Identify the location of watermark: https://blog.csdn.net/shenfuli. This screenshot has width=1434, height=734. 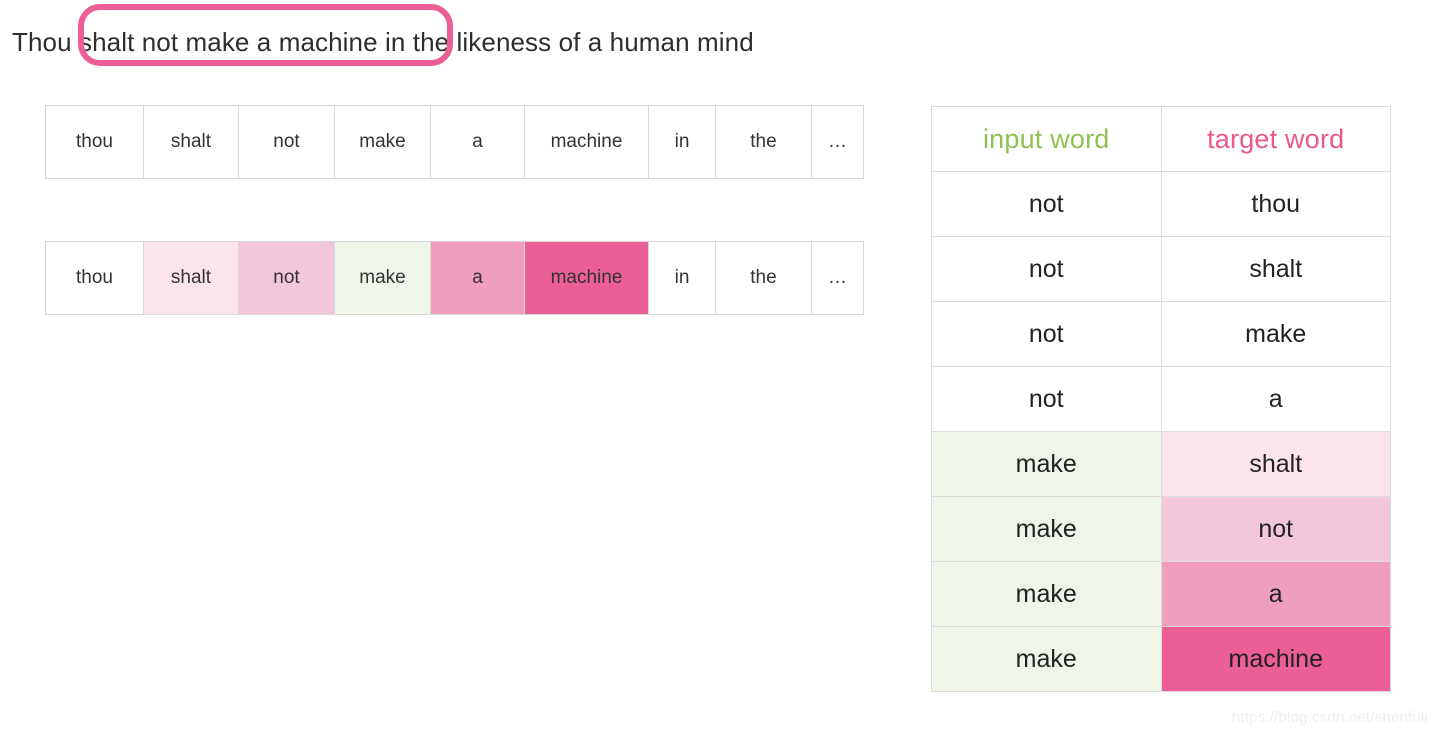
(1329, 717).